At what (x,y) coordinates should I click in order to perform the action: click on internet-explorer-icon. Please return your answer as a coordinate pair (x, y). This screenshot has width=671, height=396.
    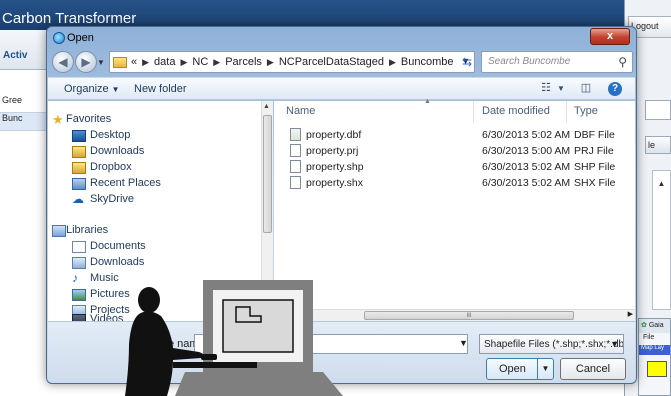
    Looking at the image, I should click on (59, 38).